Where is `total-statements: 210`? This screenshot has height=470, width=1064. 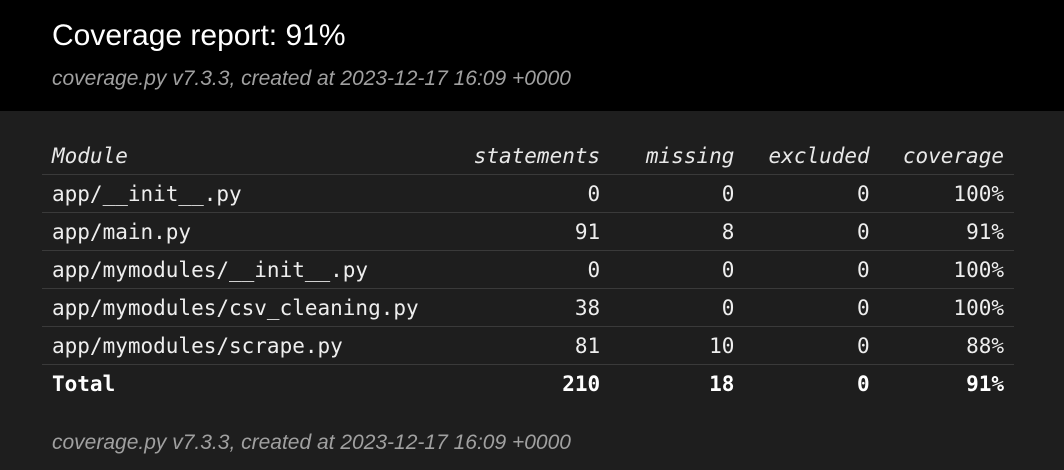
total-statements: 210 is located at coordinates (581, 383).